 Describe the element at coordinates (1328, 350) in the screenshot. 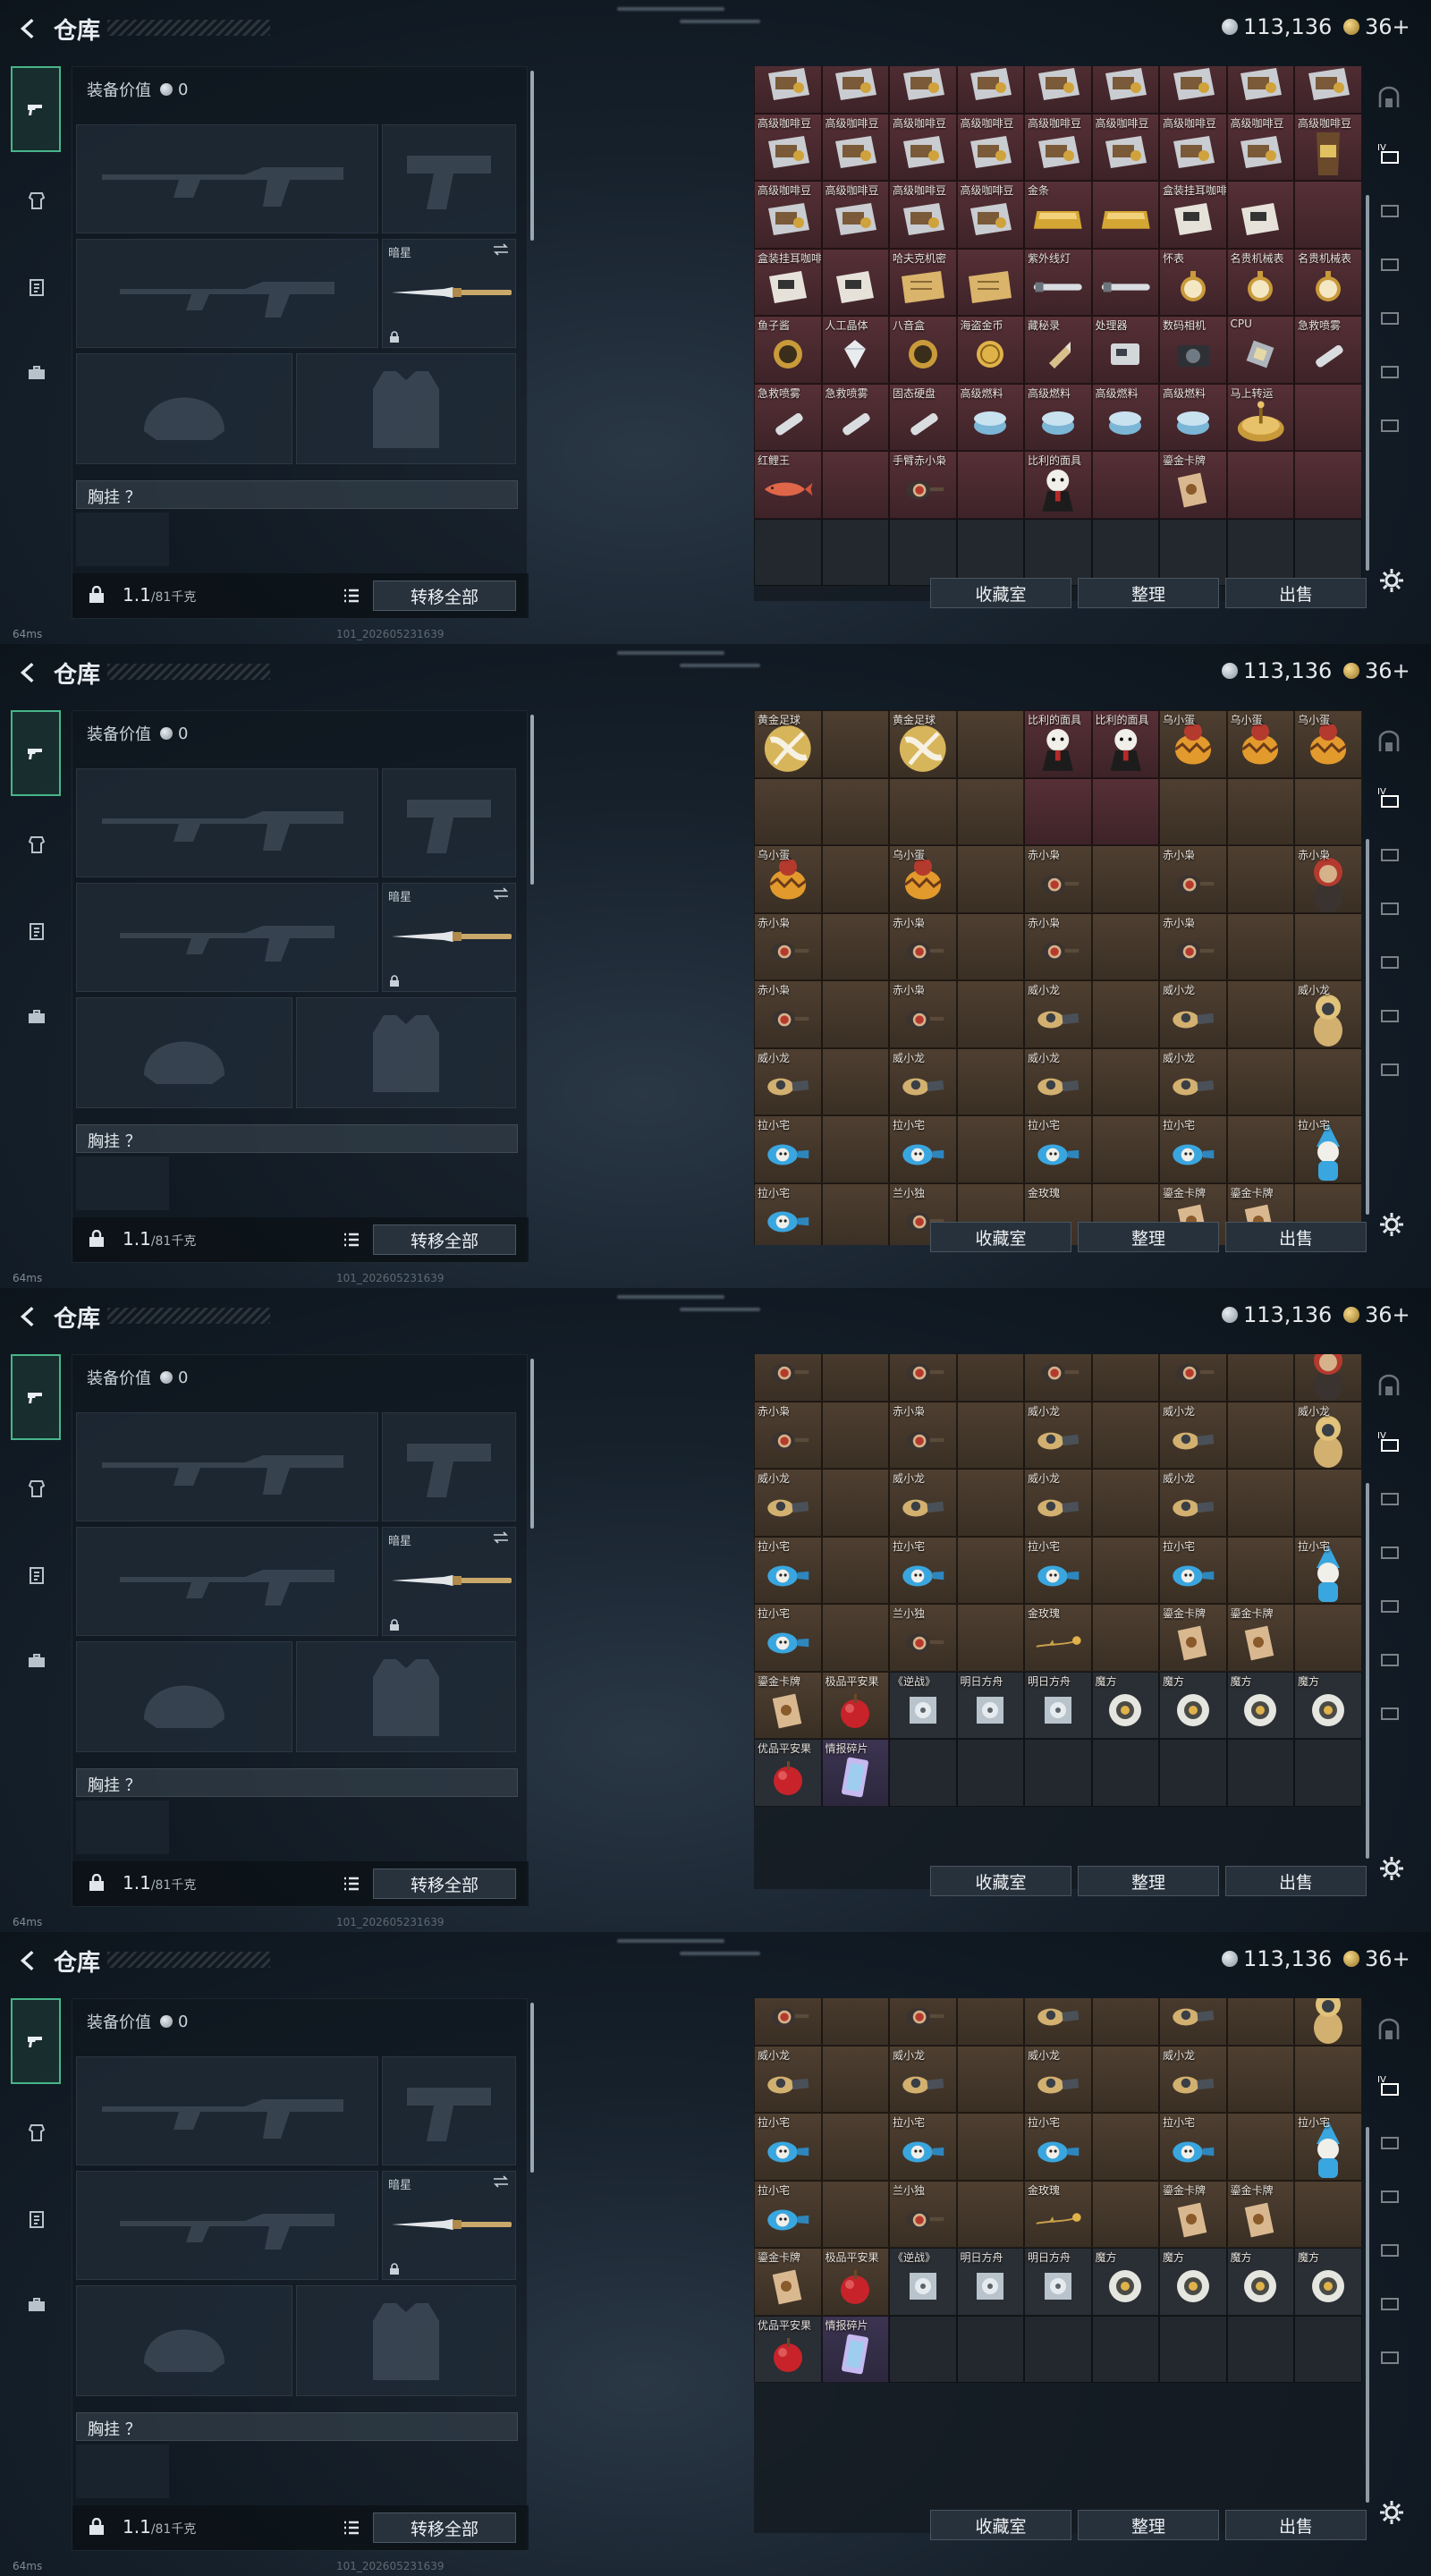

I see `item-cell: 急救喷雾` at that location.